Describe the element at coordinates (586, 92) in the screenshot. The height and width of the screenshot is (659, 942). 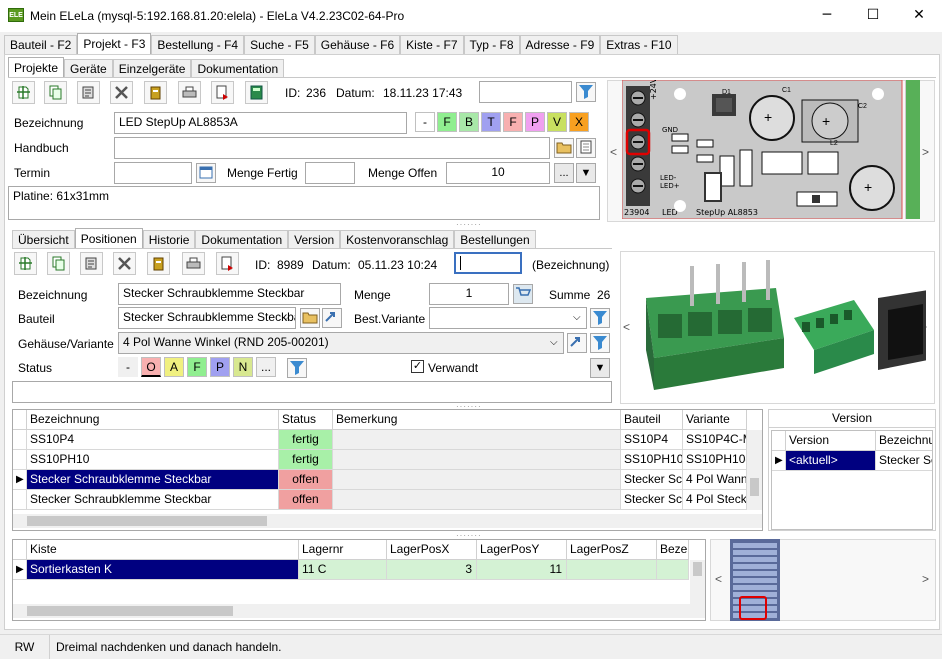
I see `filter-button` at that location.